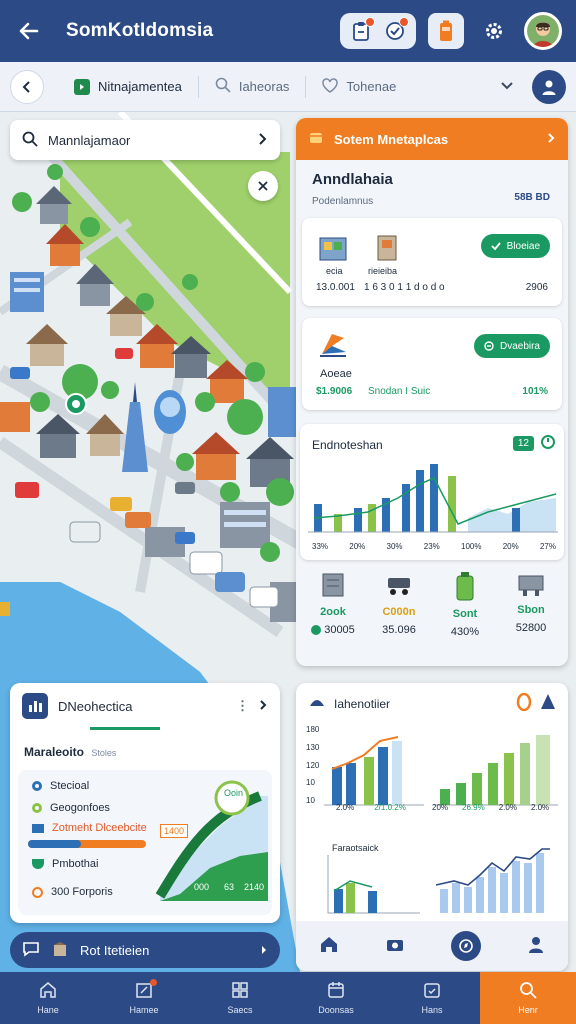  I want to click on transfer-button-label: Dvaebira, so click(519, 346).